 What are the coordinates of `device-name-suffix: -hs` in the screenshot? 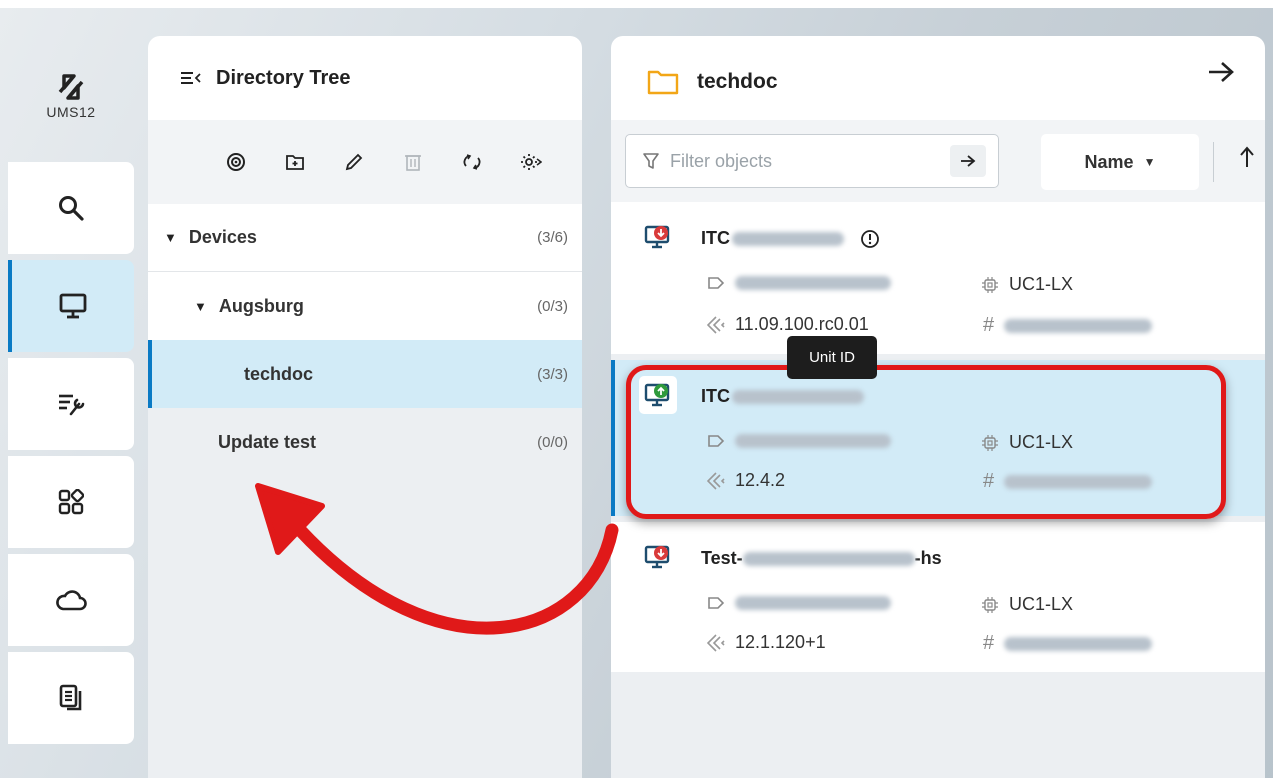 It's located at (928, 558).